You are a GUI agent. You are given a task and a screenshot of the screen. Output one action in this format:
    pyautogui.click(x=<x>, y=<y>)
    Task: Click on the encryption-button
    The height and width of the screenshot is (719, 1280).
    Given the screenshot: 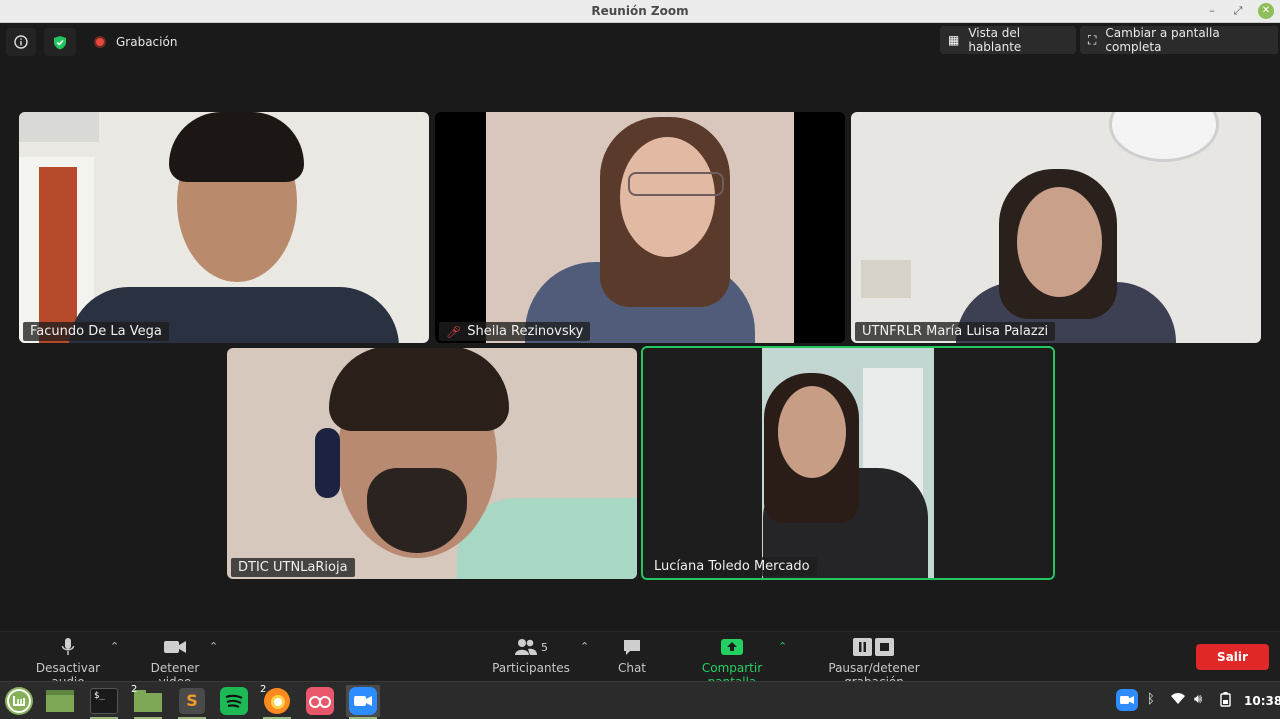 What is the action you would take?
    pyautogui.click(x=60, y=42)
    